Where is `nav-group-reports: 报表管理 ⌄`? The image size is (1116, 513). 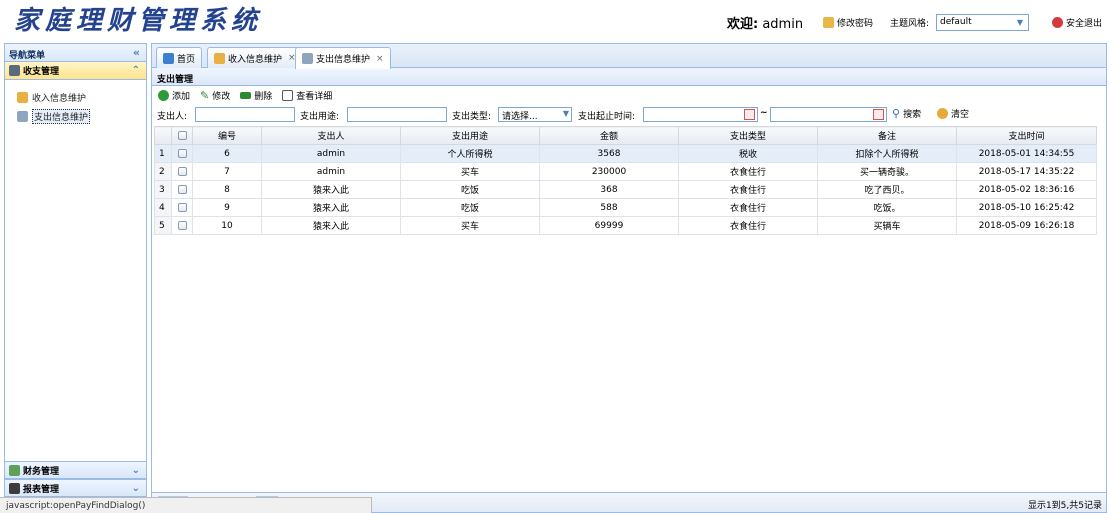 nav-group-reports: 报表管理 ⌄ is located at coordinates (75, 488).